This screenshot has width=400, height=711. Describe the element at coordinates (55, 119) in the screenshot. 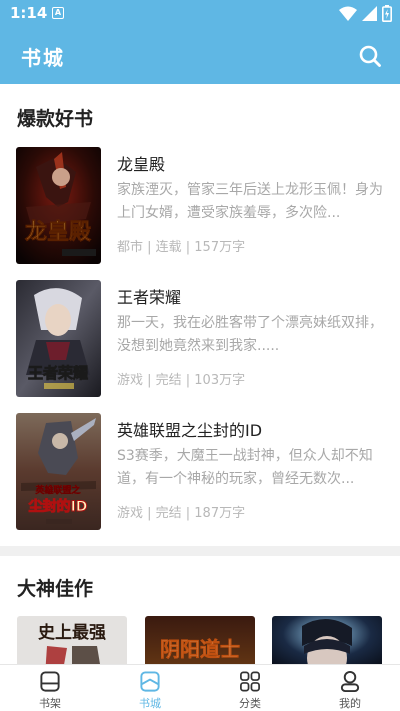

I see `section-title-hot: 爆款好书` at that location.